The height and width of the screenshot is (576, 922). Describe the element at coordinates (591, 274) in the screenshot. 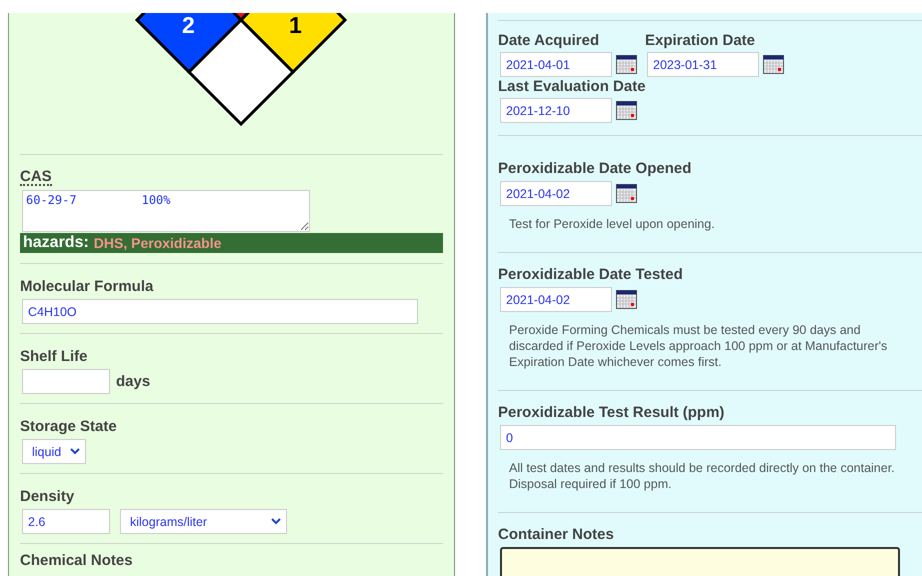

I see `field-label: Peroxidizable Date Tested` at that location.